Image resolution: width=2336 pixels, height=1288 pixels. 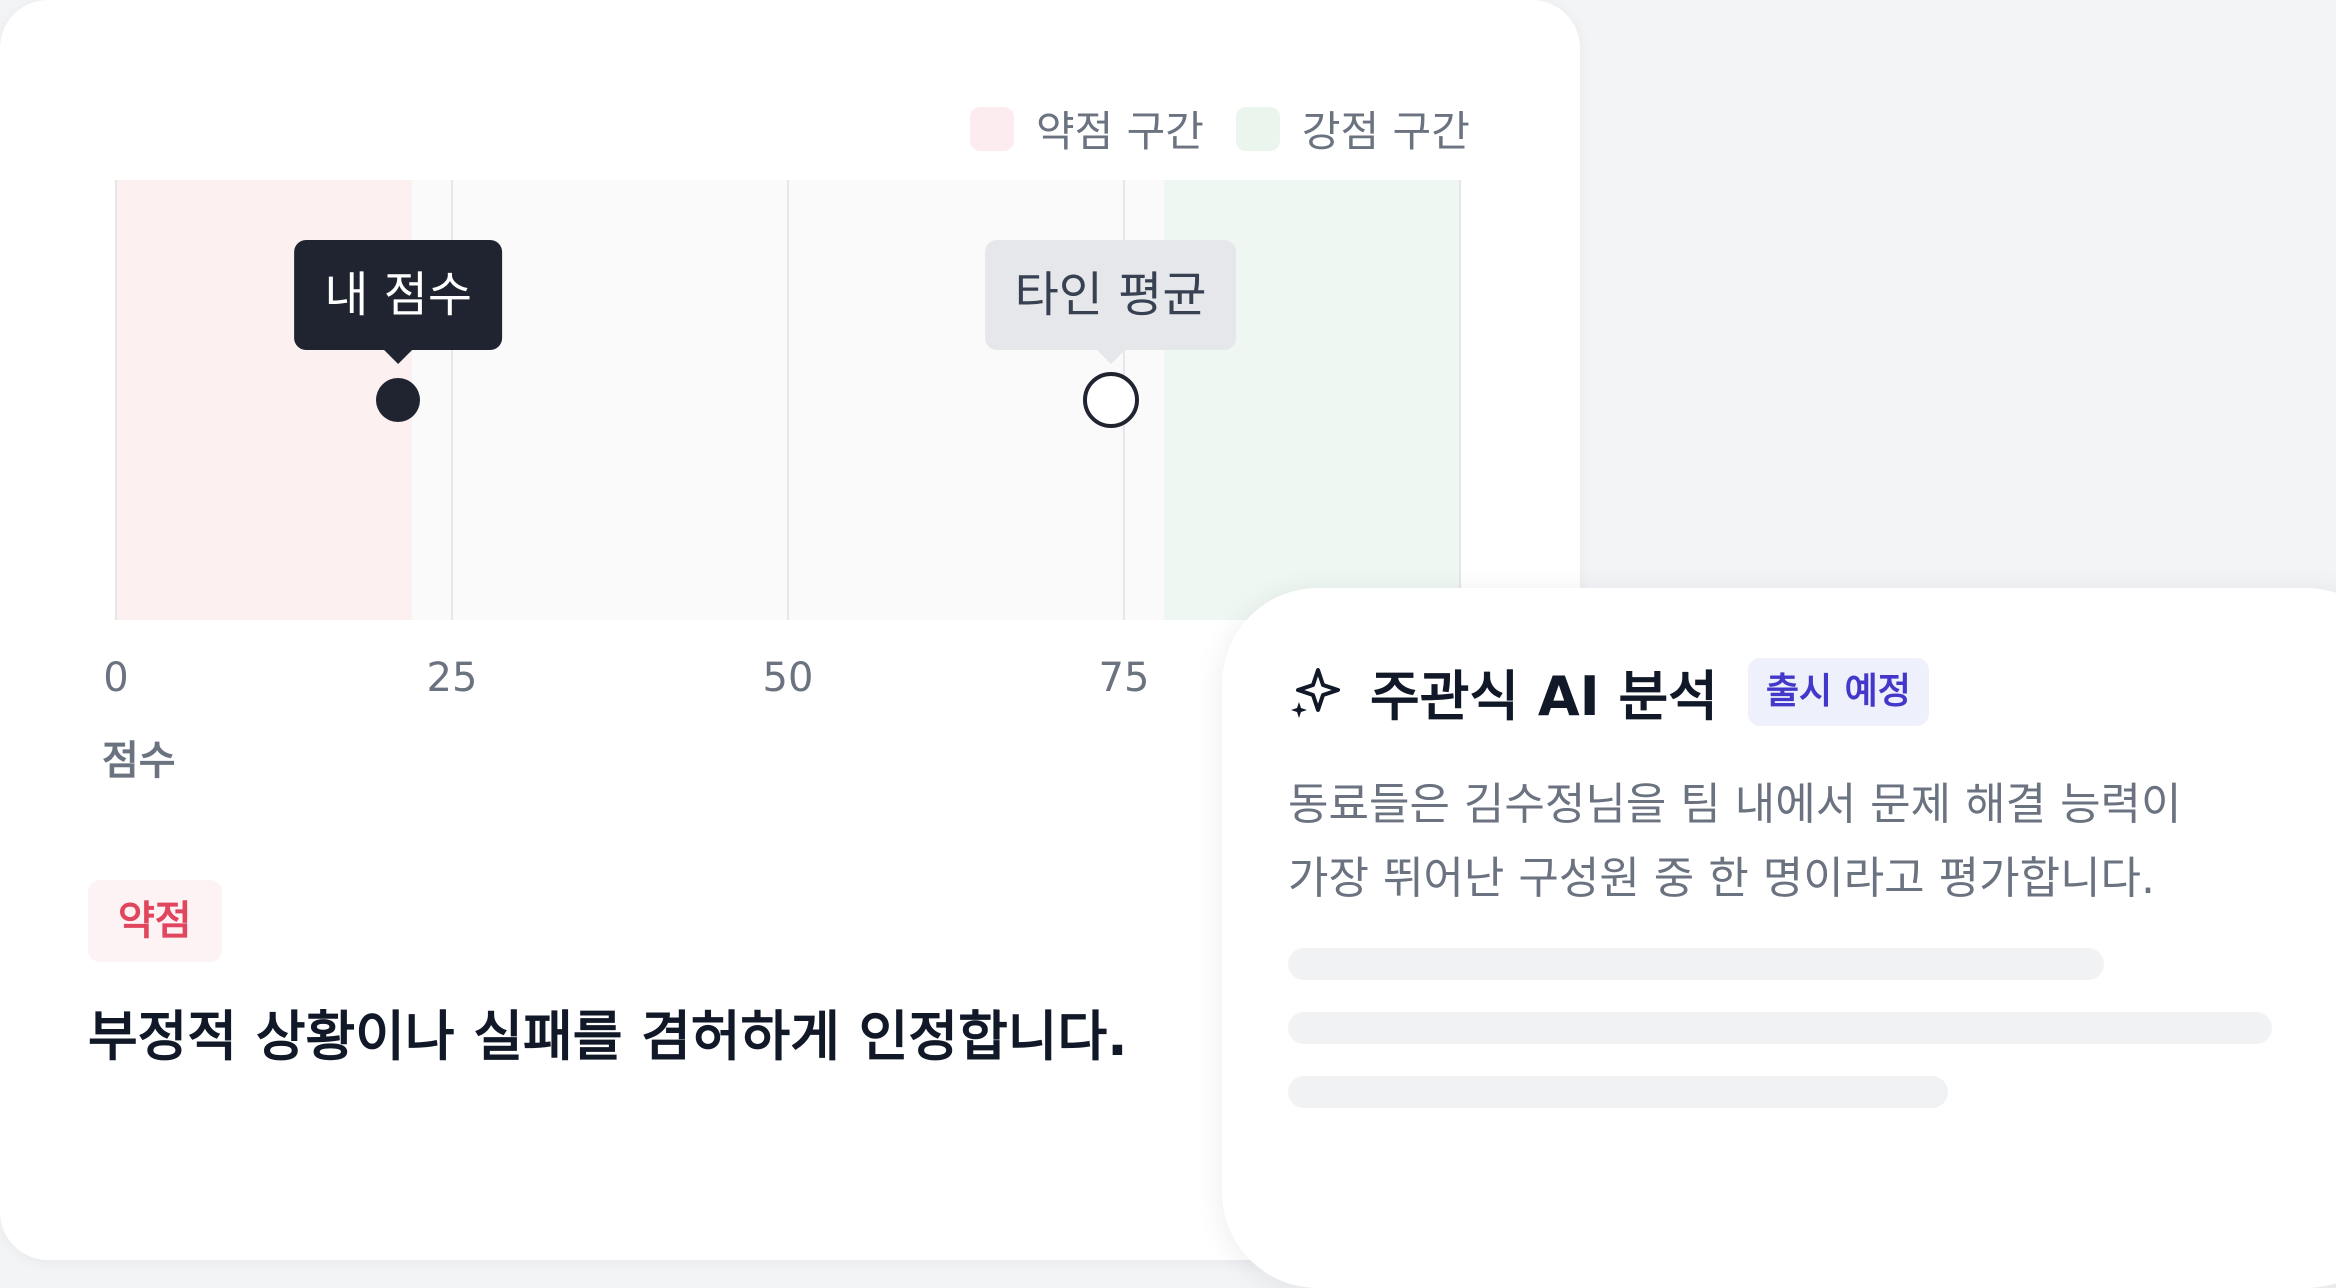 I want to click on x-tick-label: 75, so click(x=1124, y=678).